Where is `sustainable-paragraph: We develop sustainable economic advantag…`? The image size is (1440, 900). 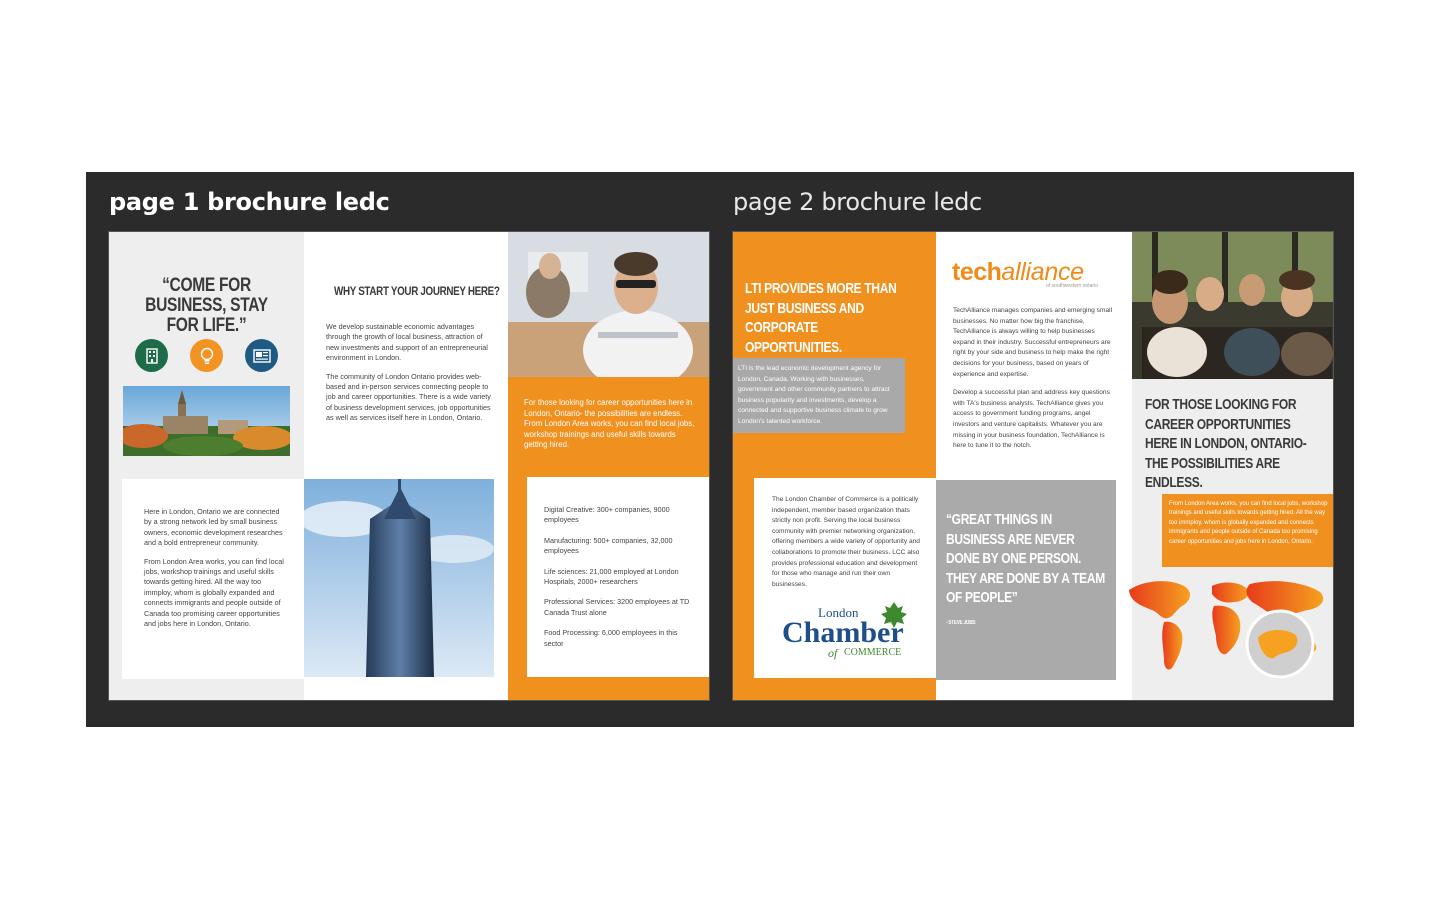
sustainable-paragraph: We develop sustainable economic advantag… is located at coordinates (407, 342).